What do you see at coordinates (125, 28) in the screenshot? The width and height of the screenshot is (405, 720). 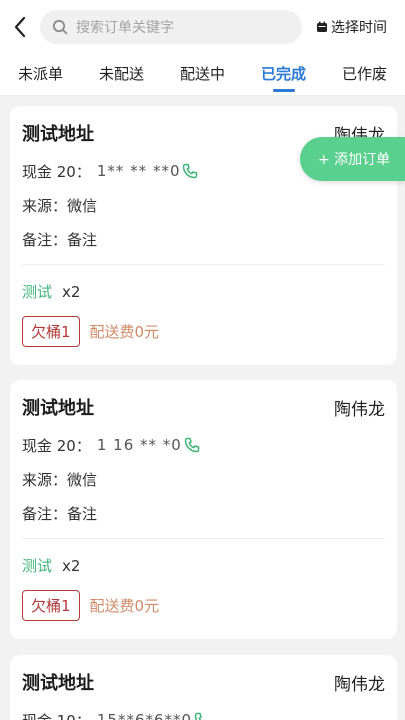 I see `search-placeholder: 搜索订单关键字` at bounding box center [125, 28].